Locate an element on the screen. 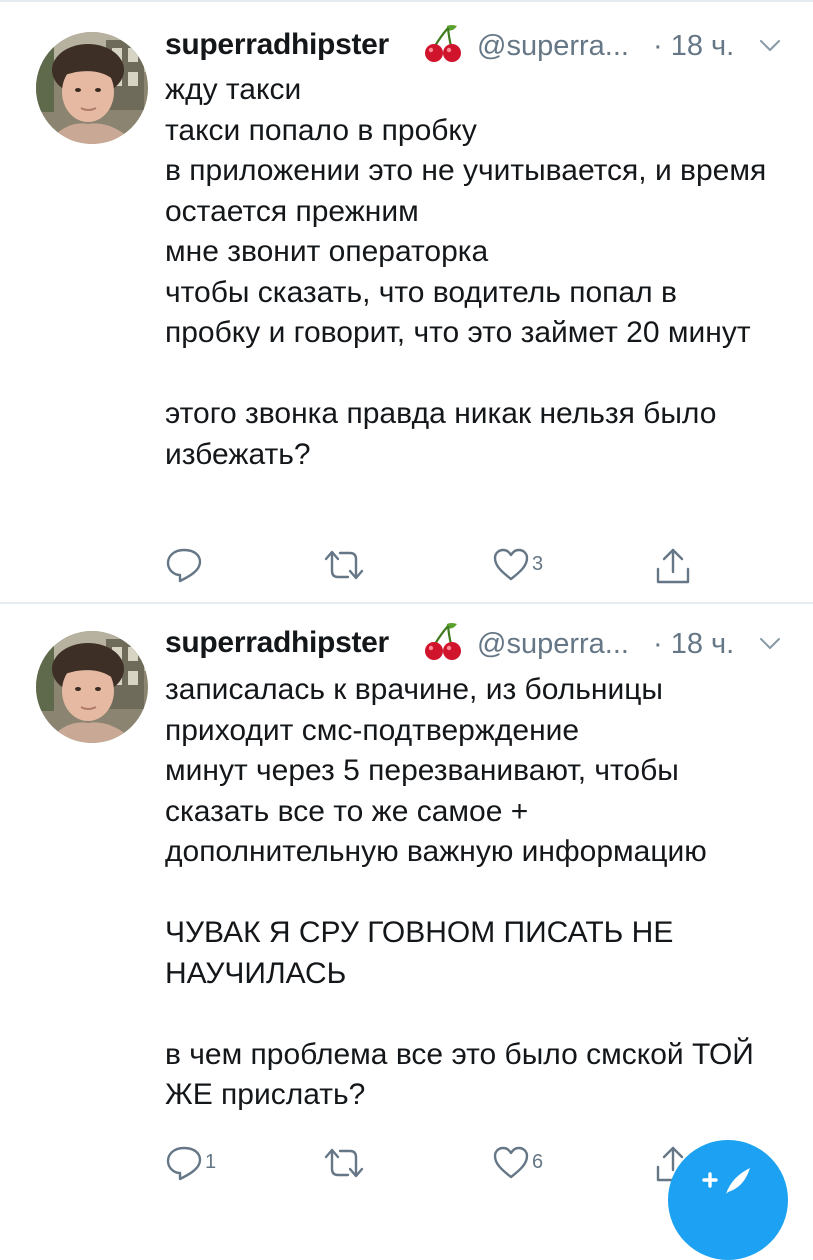 The height and width of the screenshot is (1260, 813). tweet-actions: 3 is located at coordinates (445, 565).